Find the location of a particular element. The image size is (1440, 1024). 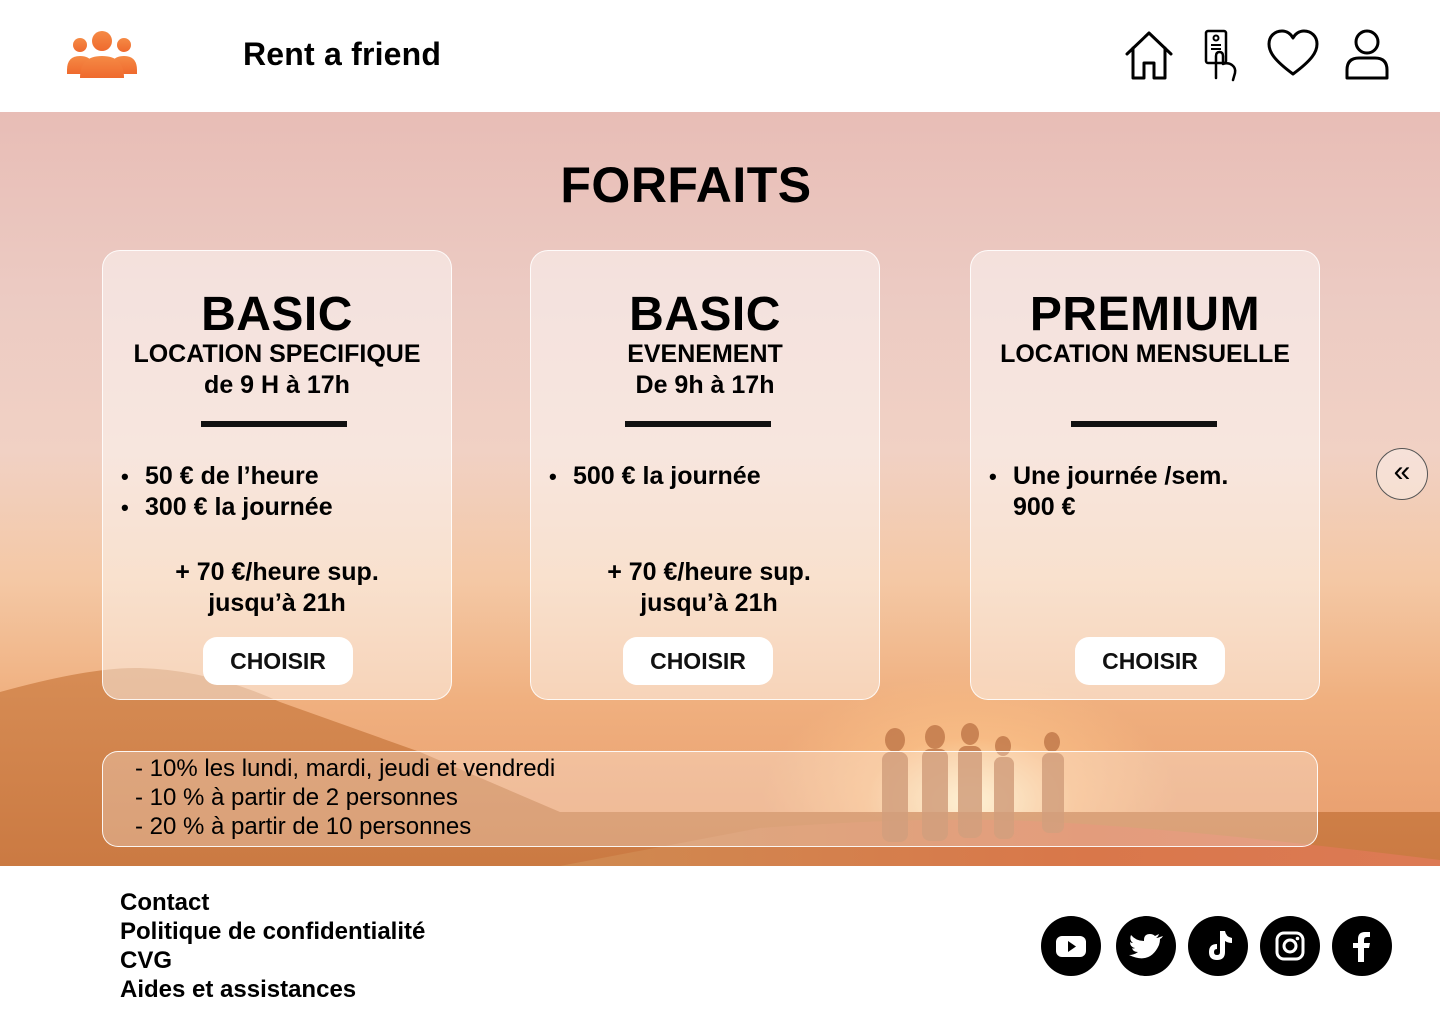

plan-subtitle: LOCATION MENSUELLE is located at coordinates (1145, 354).